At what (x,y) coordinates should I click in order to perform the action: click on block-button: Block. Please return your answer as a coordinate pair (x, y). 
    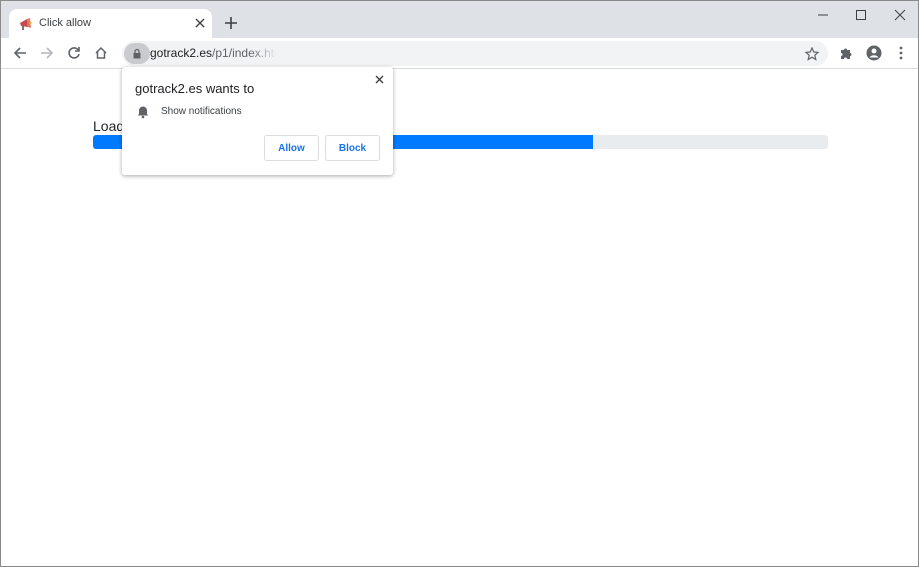
    Looking at the image, I should click on (352, 148).